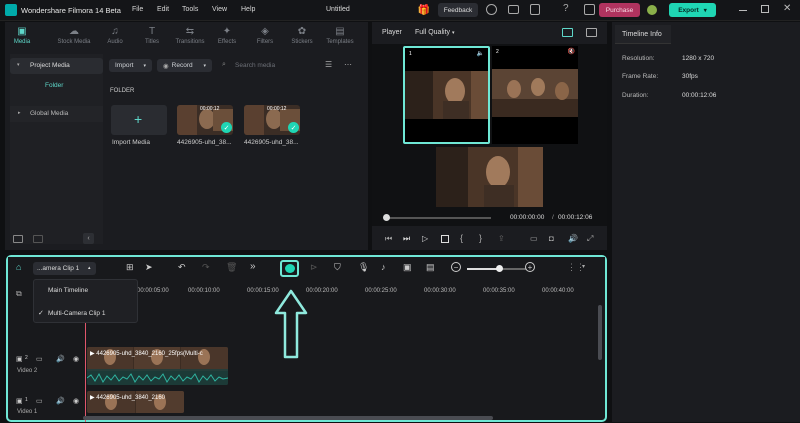 The image size is (800, 423). What do you see at coordinates (135, 402) in the screenshot?
I see `timeline-clip-video-1: ▶ 4426905-uhd_3840_2160` at bounding box center [135, 402].